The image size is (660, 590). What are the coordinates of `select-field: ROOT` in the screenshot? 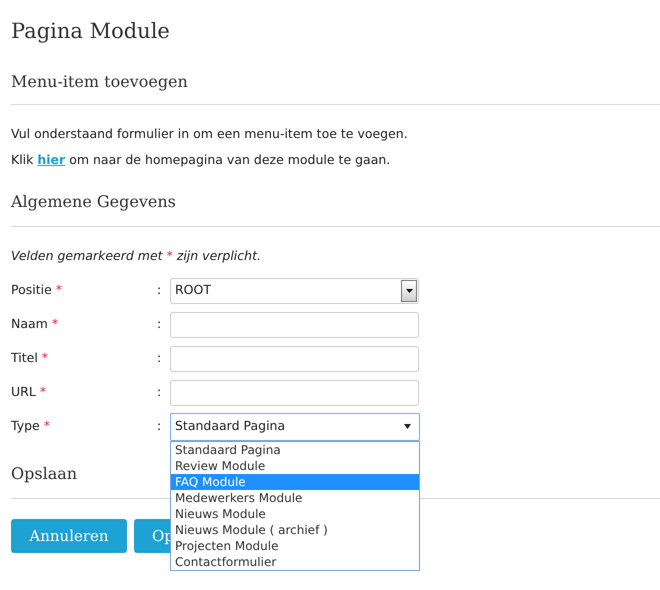 It's located at (294, 291).